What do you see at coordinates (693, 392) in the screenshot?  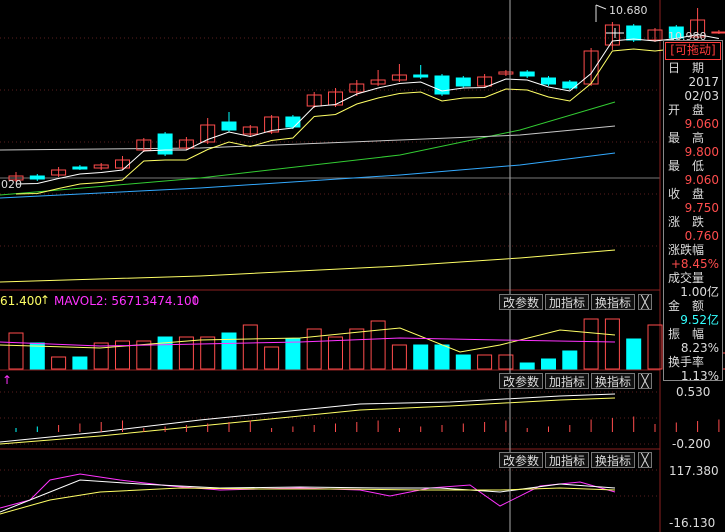 I see `ind2-axis-top: 0.530` at bounding box center [693, 392].